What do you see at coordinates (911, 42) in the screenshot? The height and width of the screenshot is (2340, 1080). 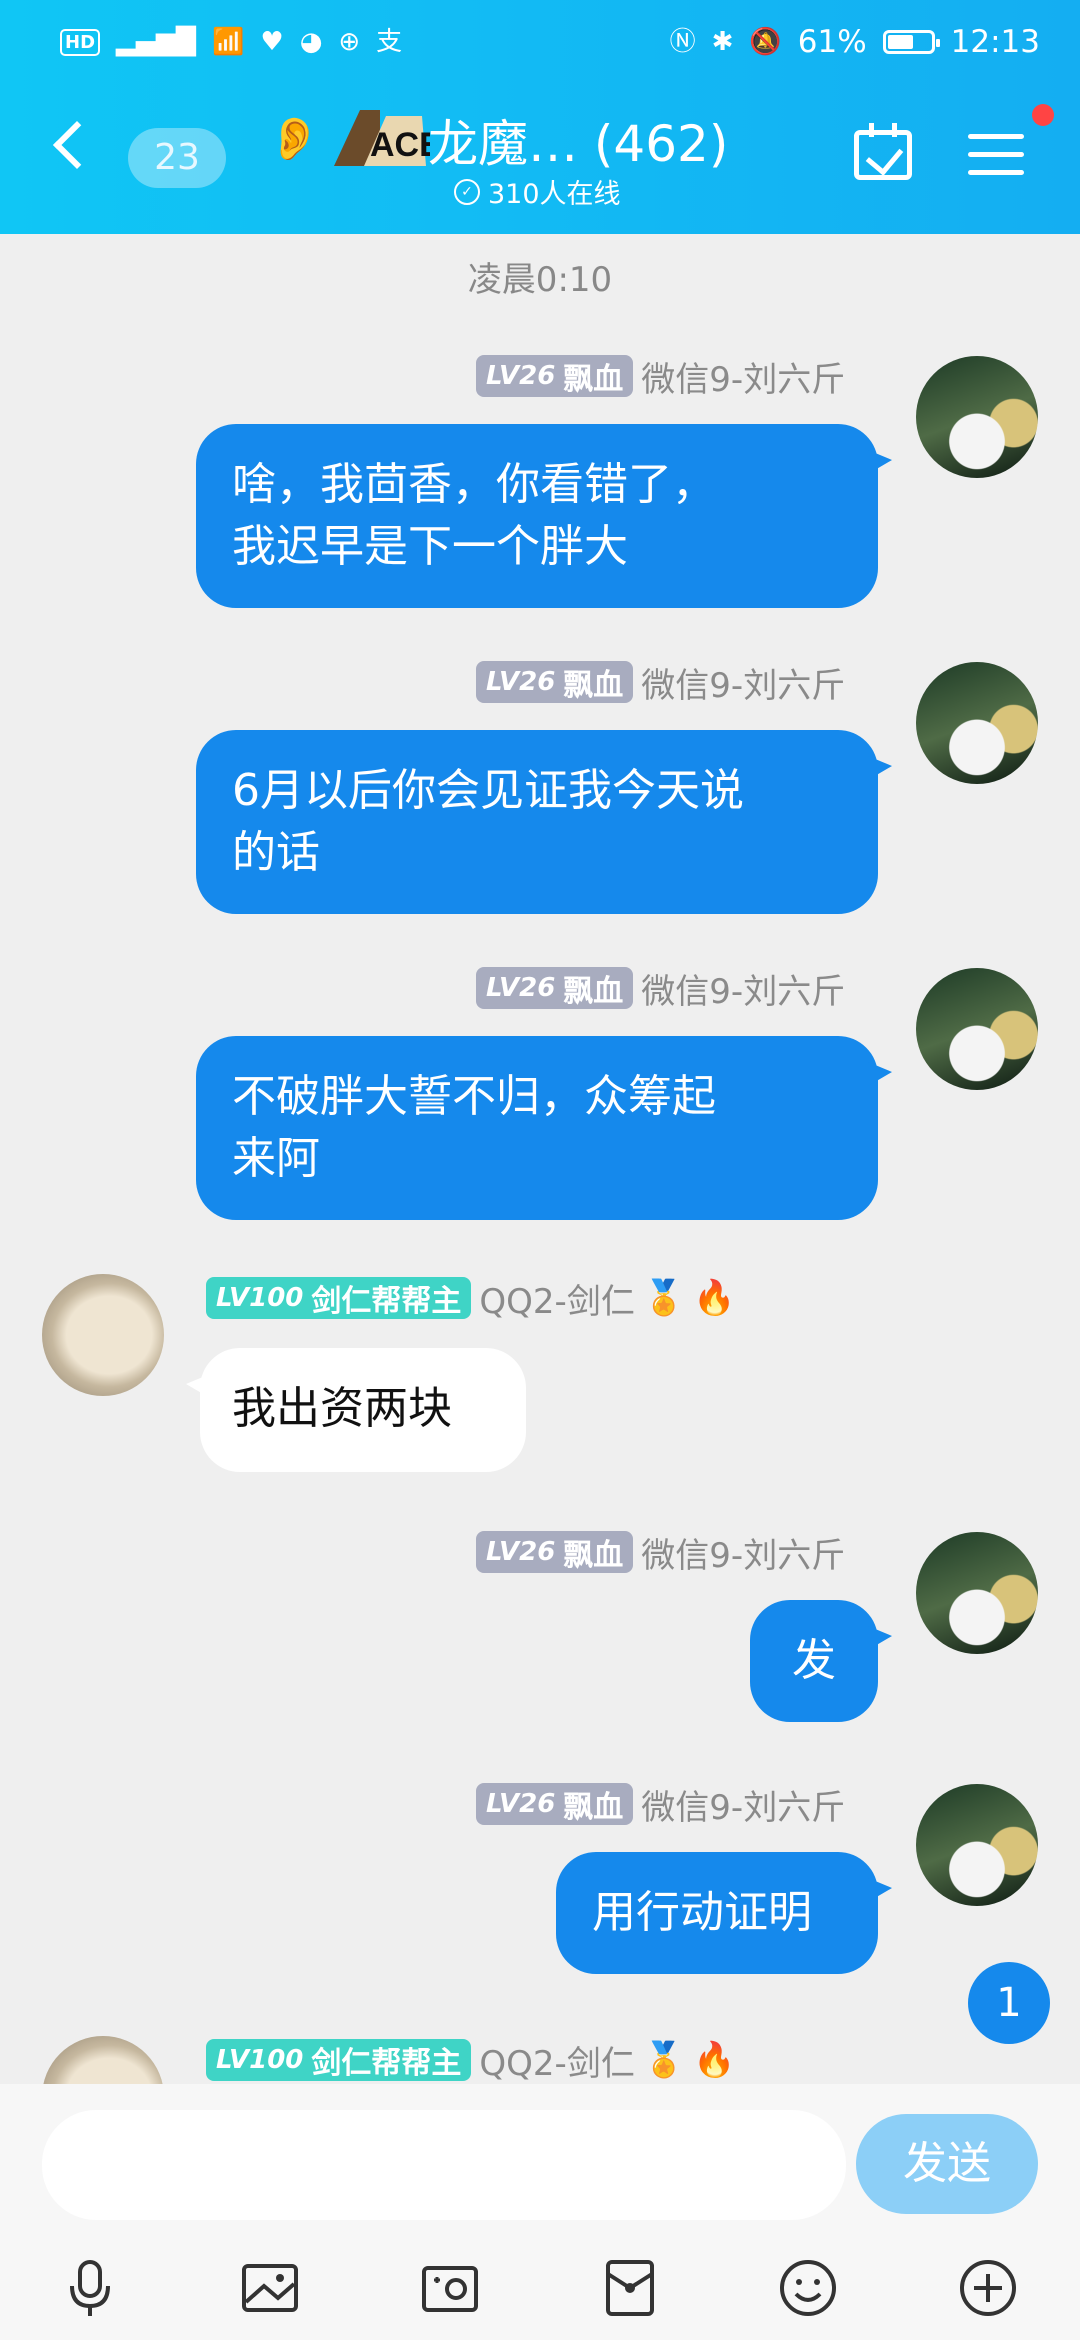 I see `battery-icon` at bounding box center [911, 42].